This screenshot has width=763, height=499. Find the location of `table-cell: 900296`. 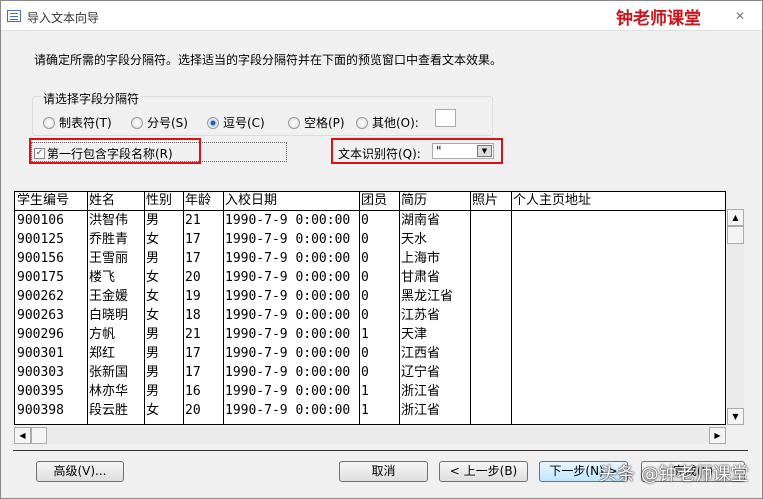

table-cell: 900296 is located at coordinates (40, 334).